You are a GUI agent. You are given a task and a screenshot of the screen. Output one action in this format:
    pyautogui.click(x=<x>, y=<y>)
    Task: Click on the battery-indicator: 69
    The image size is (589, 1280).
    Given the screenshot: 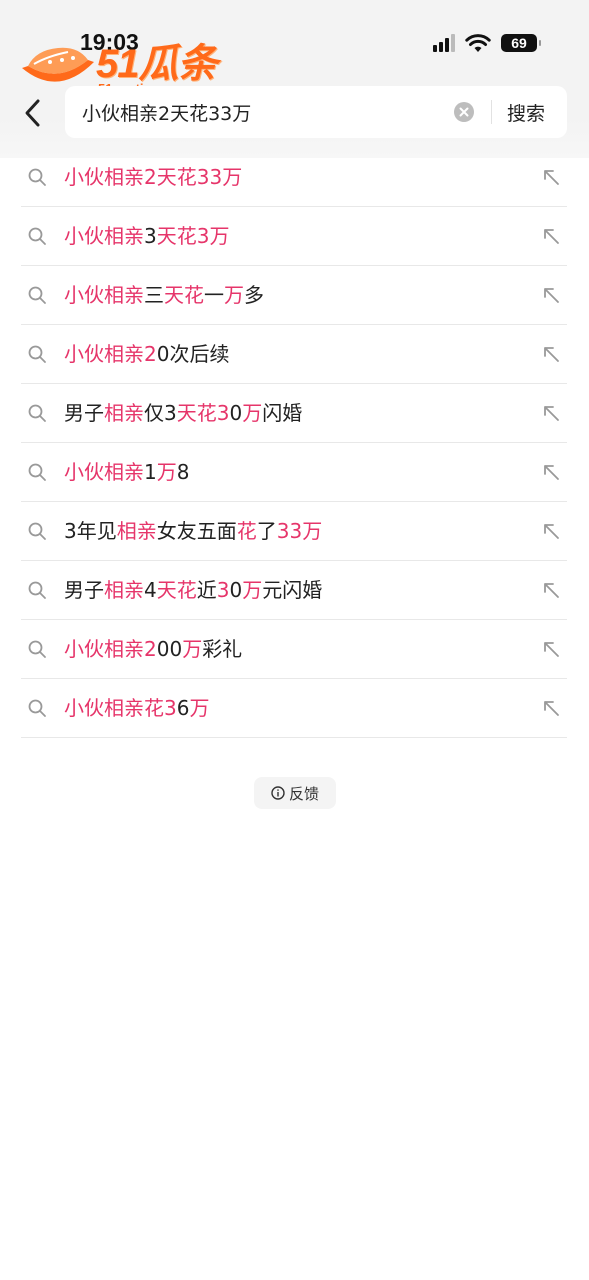 What is the action you would take?
    pyautogui.click(x=521, y=43)
    